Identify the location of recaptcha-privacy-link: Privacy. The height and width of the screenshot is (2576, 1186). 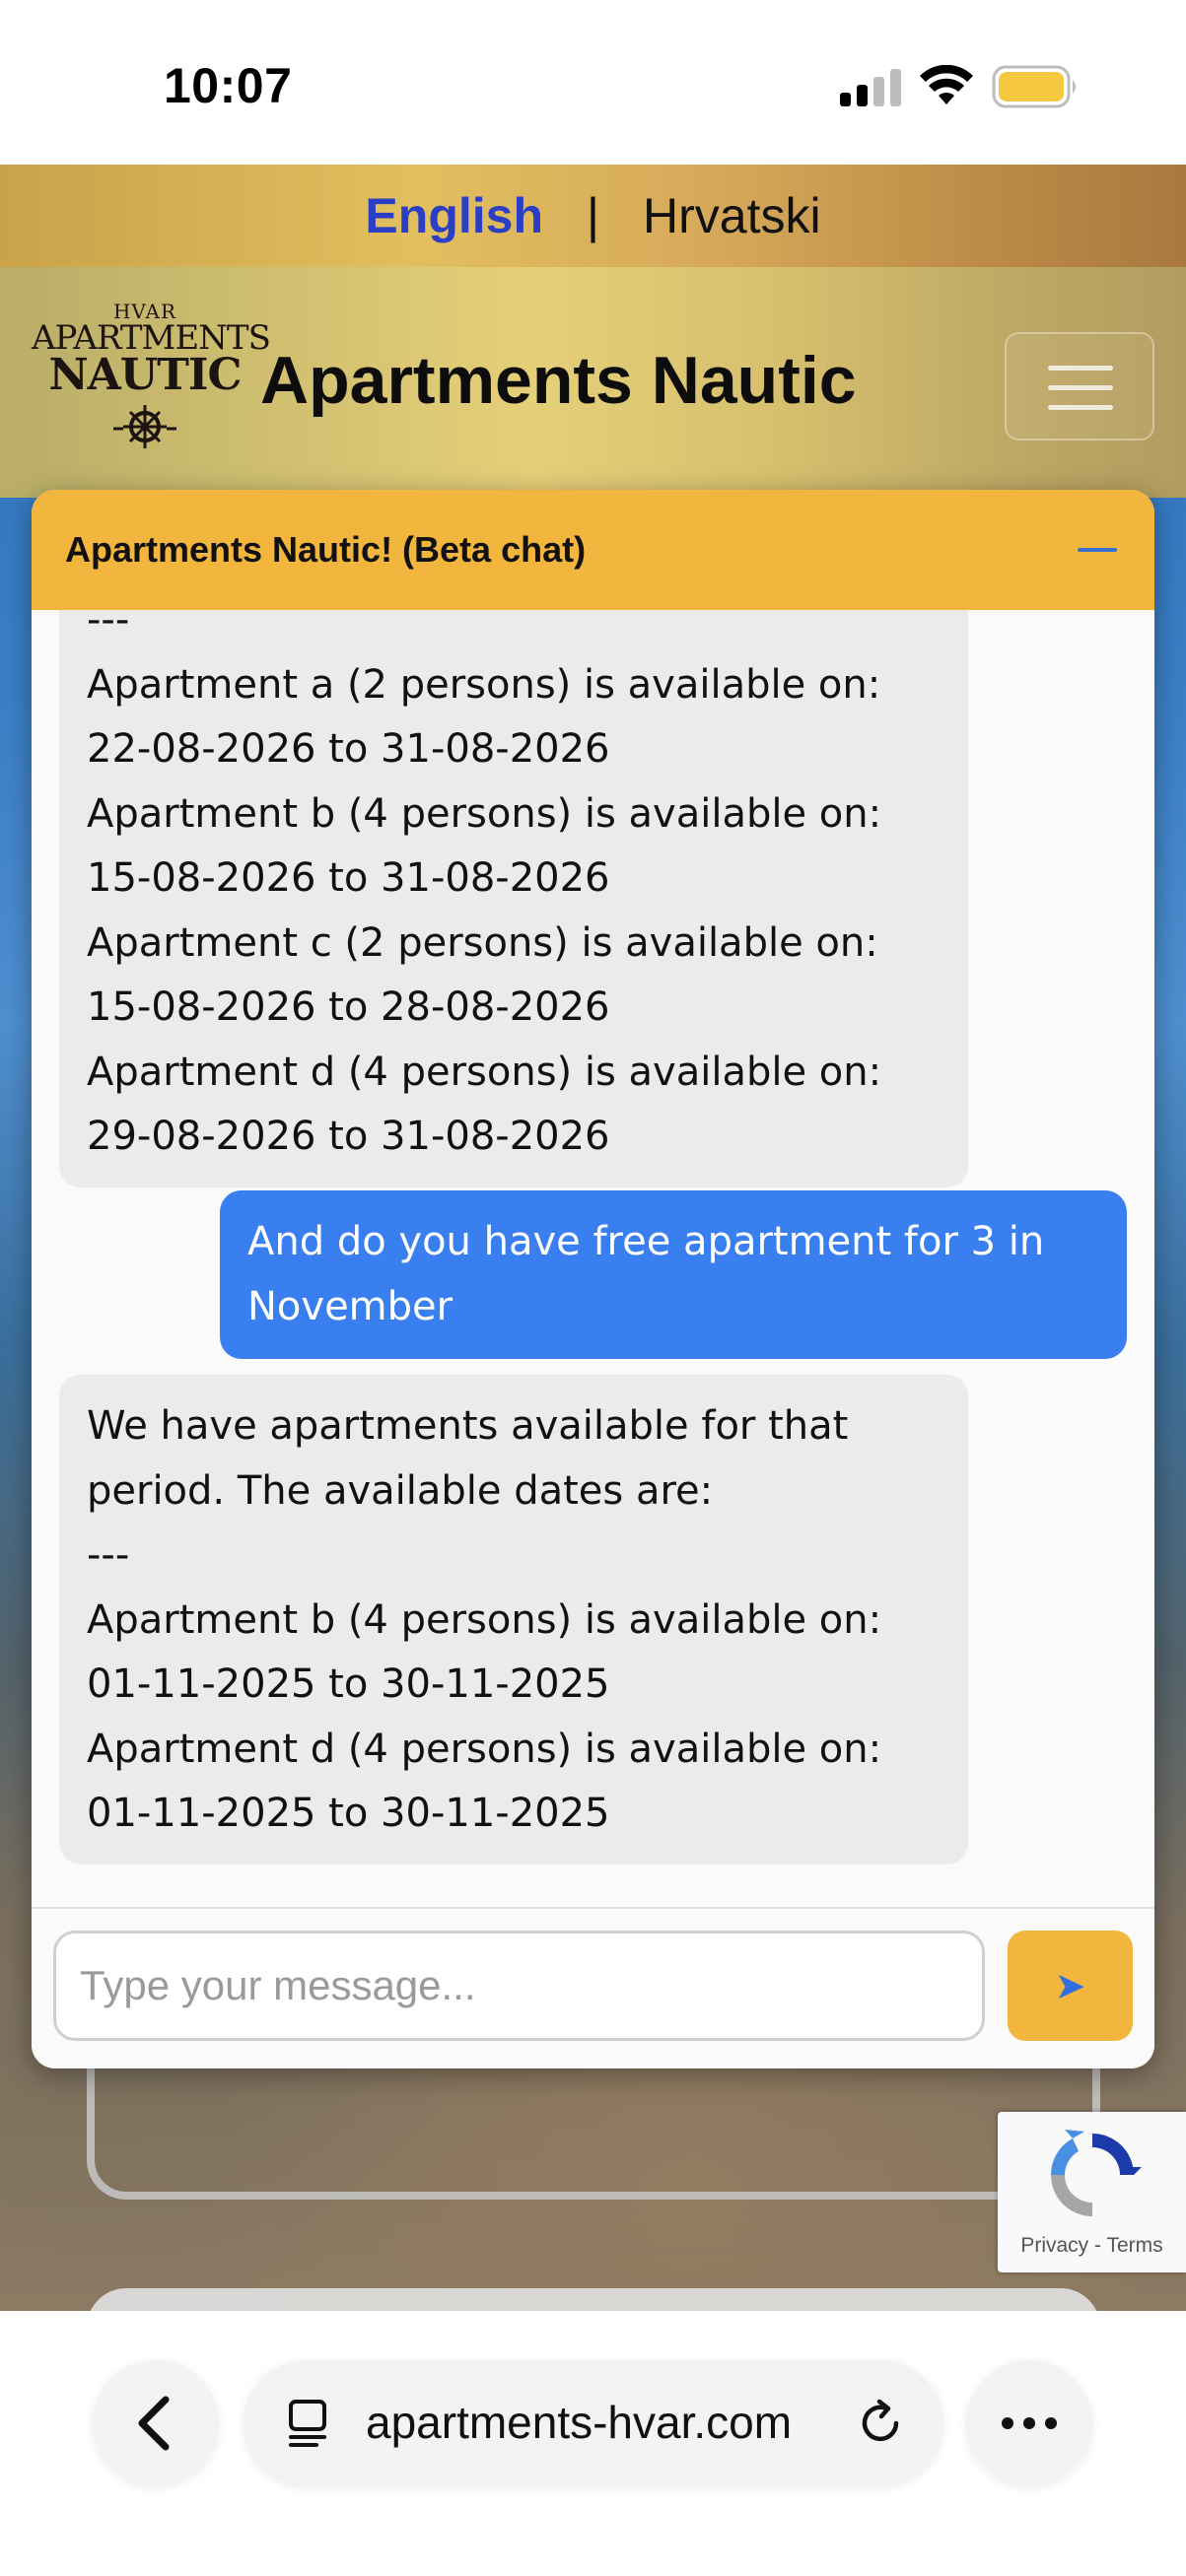
(1054, 2245).